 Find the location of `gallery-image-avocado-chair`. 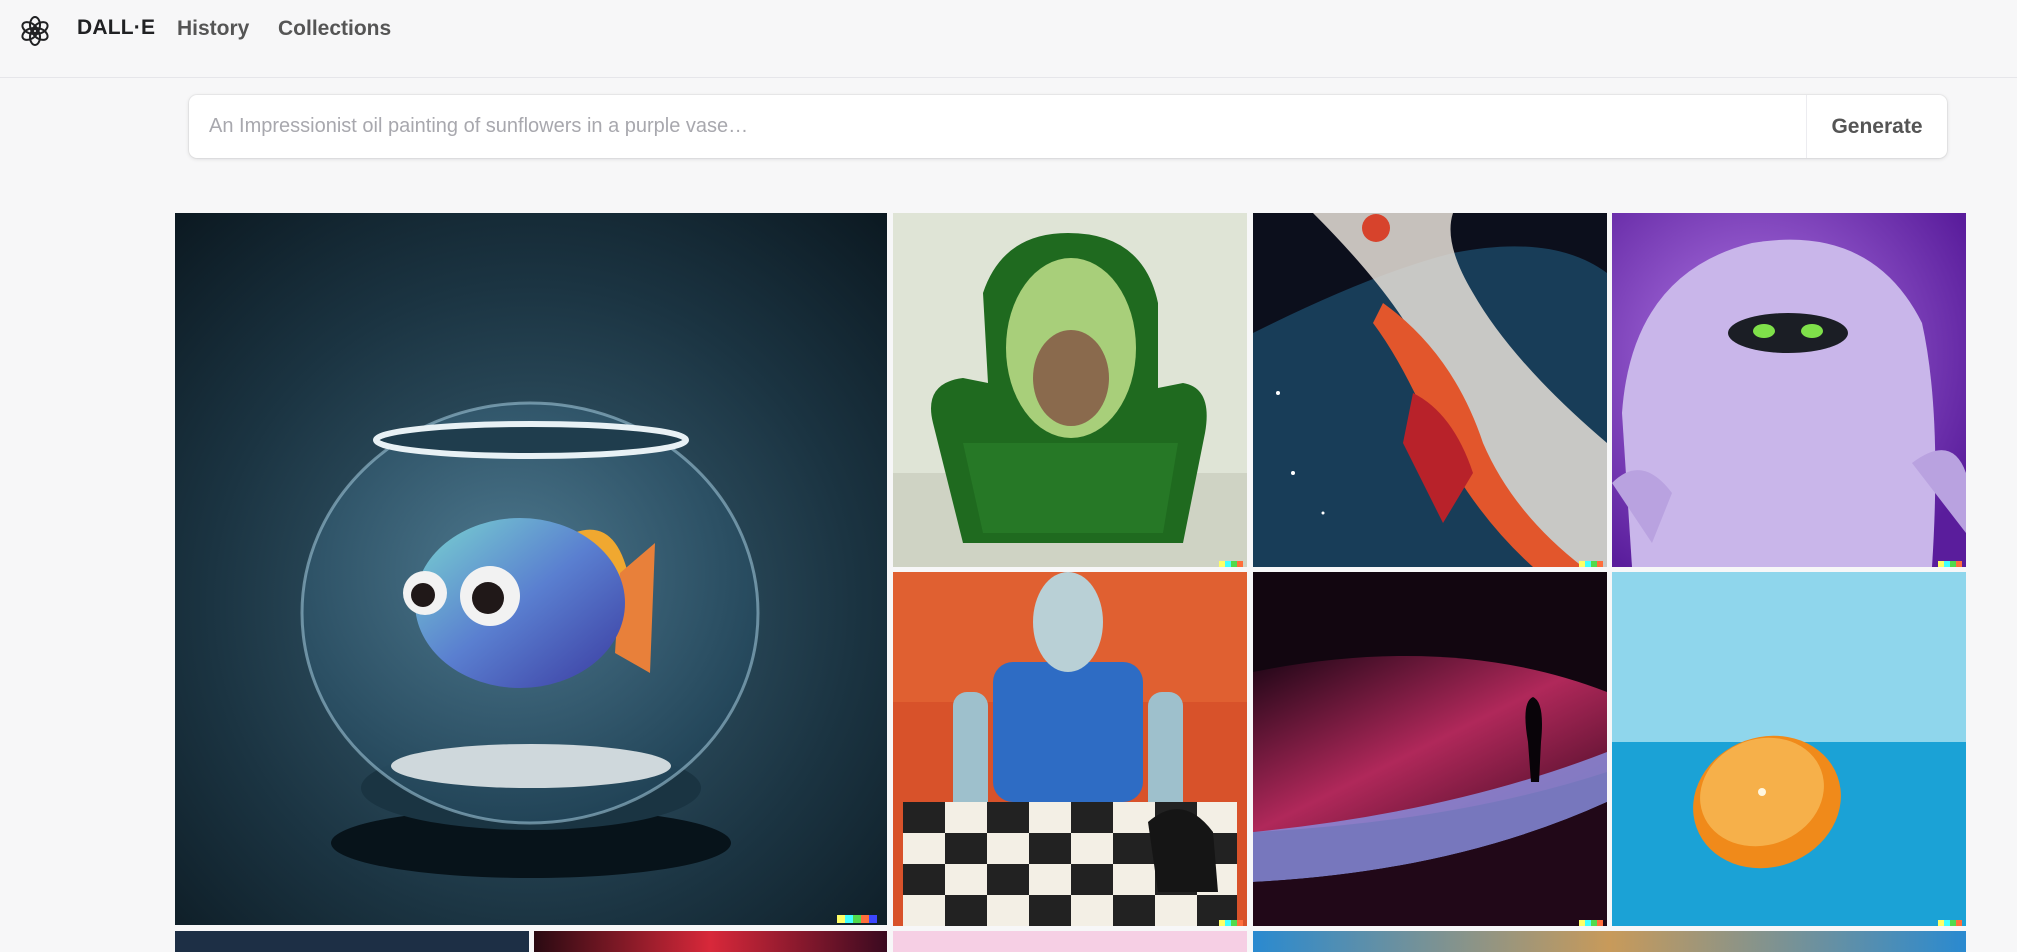

gallery-image-avocado-chair is located at coordinates (1070, 390).